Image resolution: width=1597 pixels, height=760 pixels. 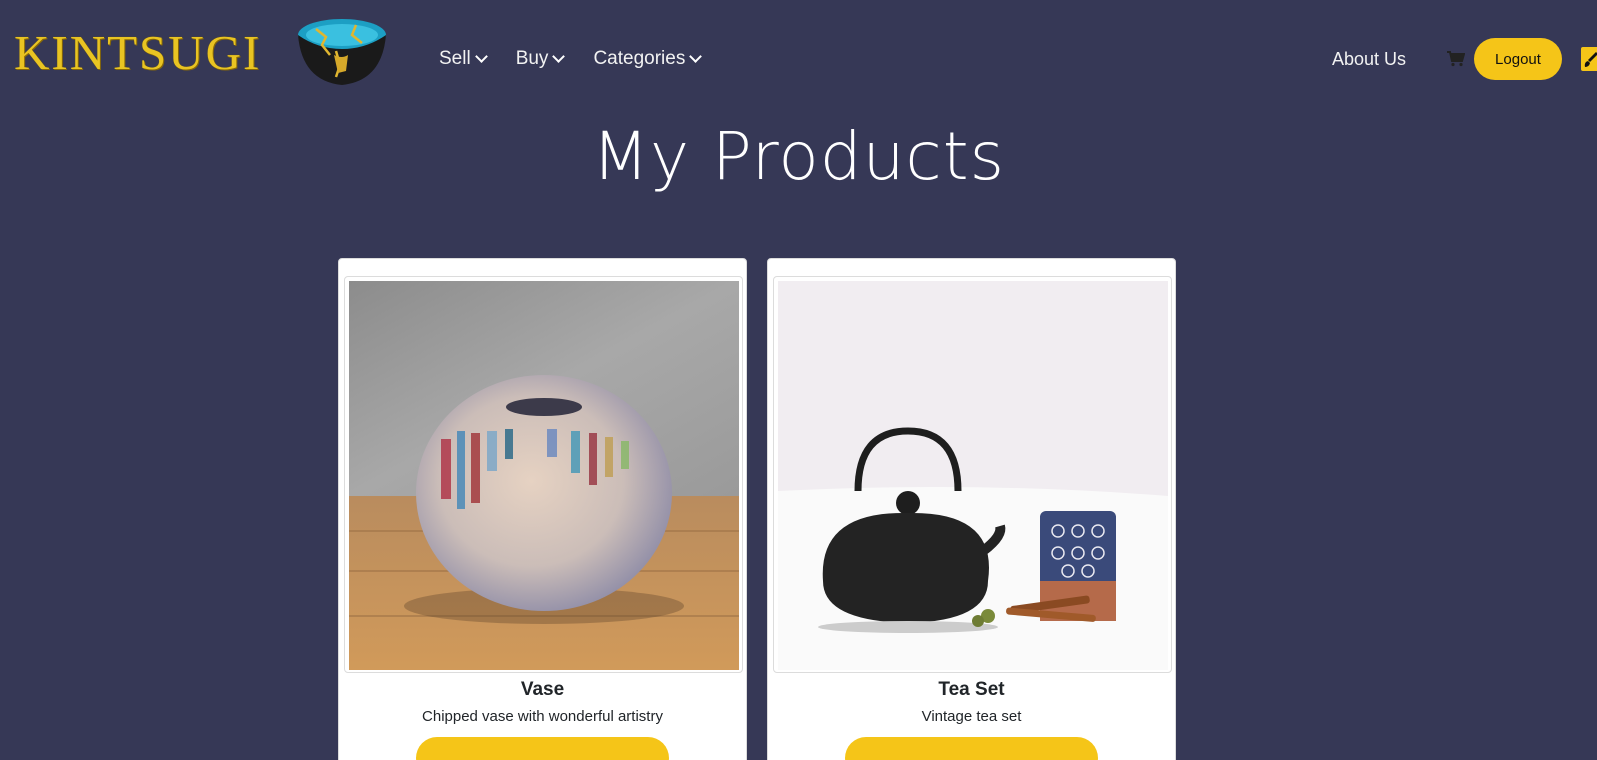 What do you see at coordinates (532, 58) in the screenshot?
I see `nav-buy-label: Buy` at bounding box center [532, 58].